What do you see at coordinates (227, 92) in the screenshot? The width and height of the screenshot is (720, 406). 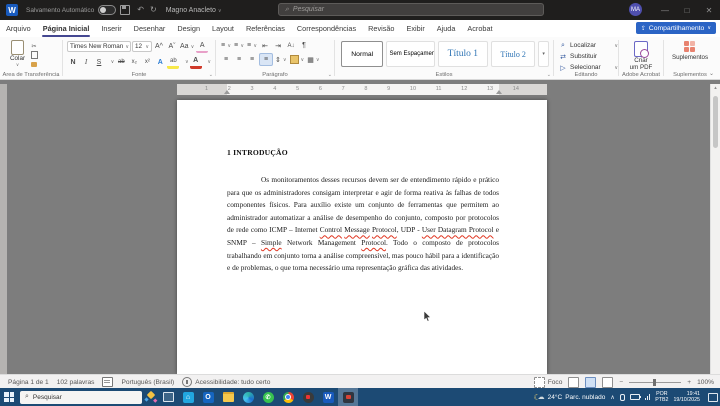 I see `left-indent-marker` at bounding box center [227, 92].